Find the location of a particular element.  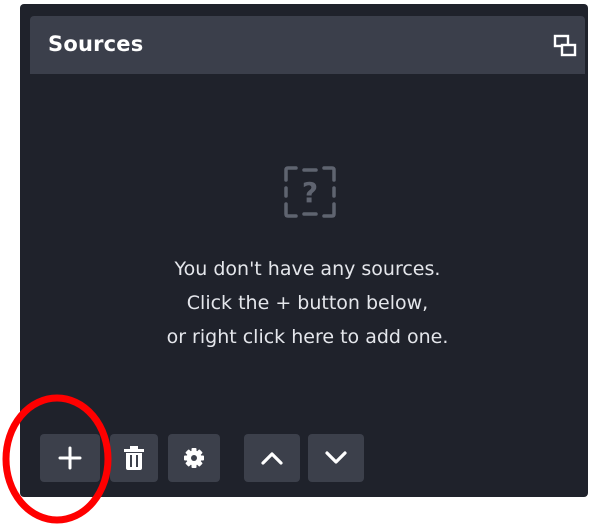

question-mark-icon: ? is located at coordinates (310, 192).